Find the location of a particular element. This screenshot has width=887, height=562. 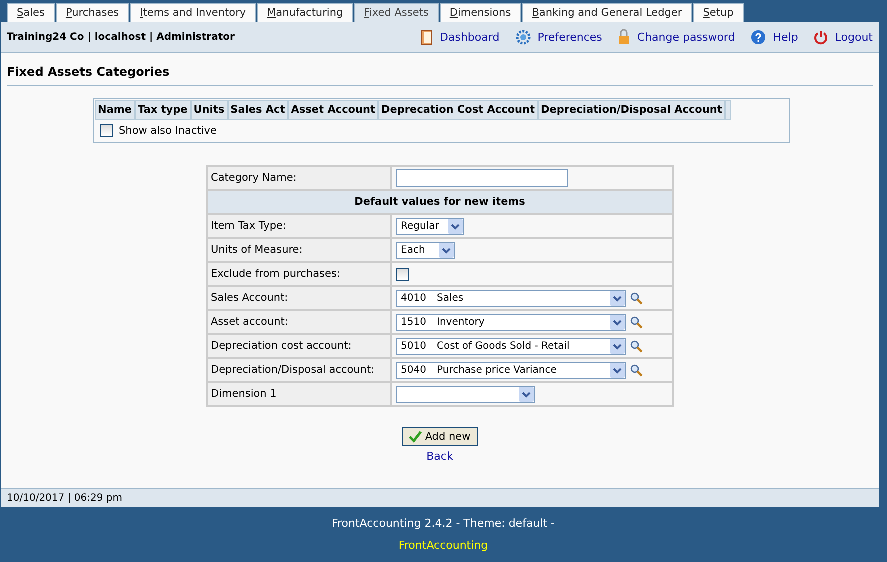

select-field: Each is located at coordinates (425, 250).